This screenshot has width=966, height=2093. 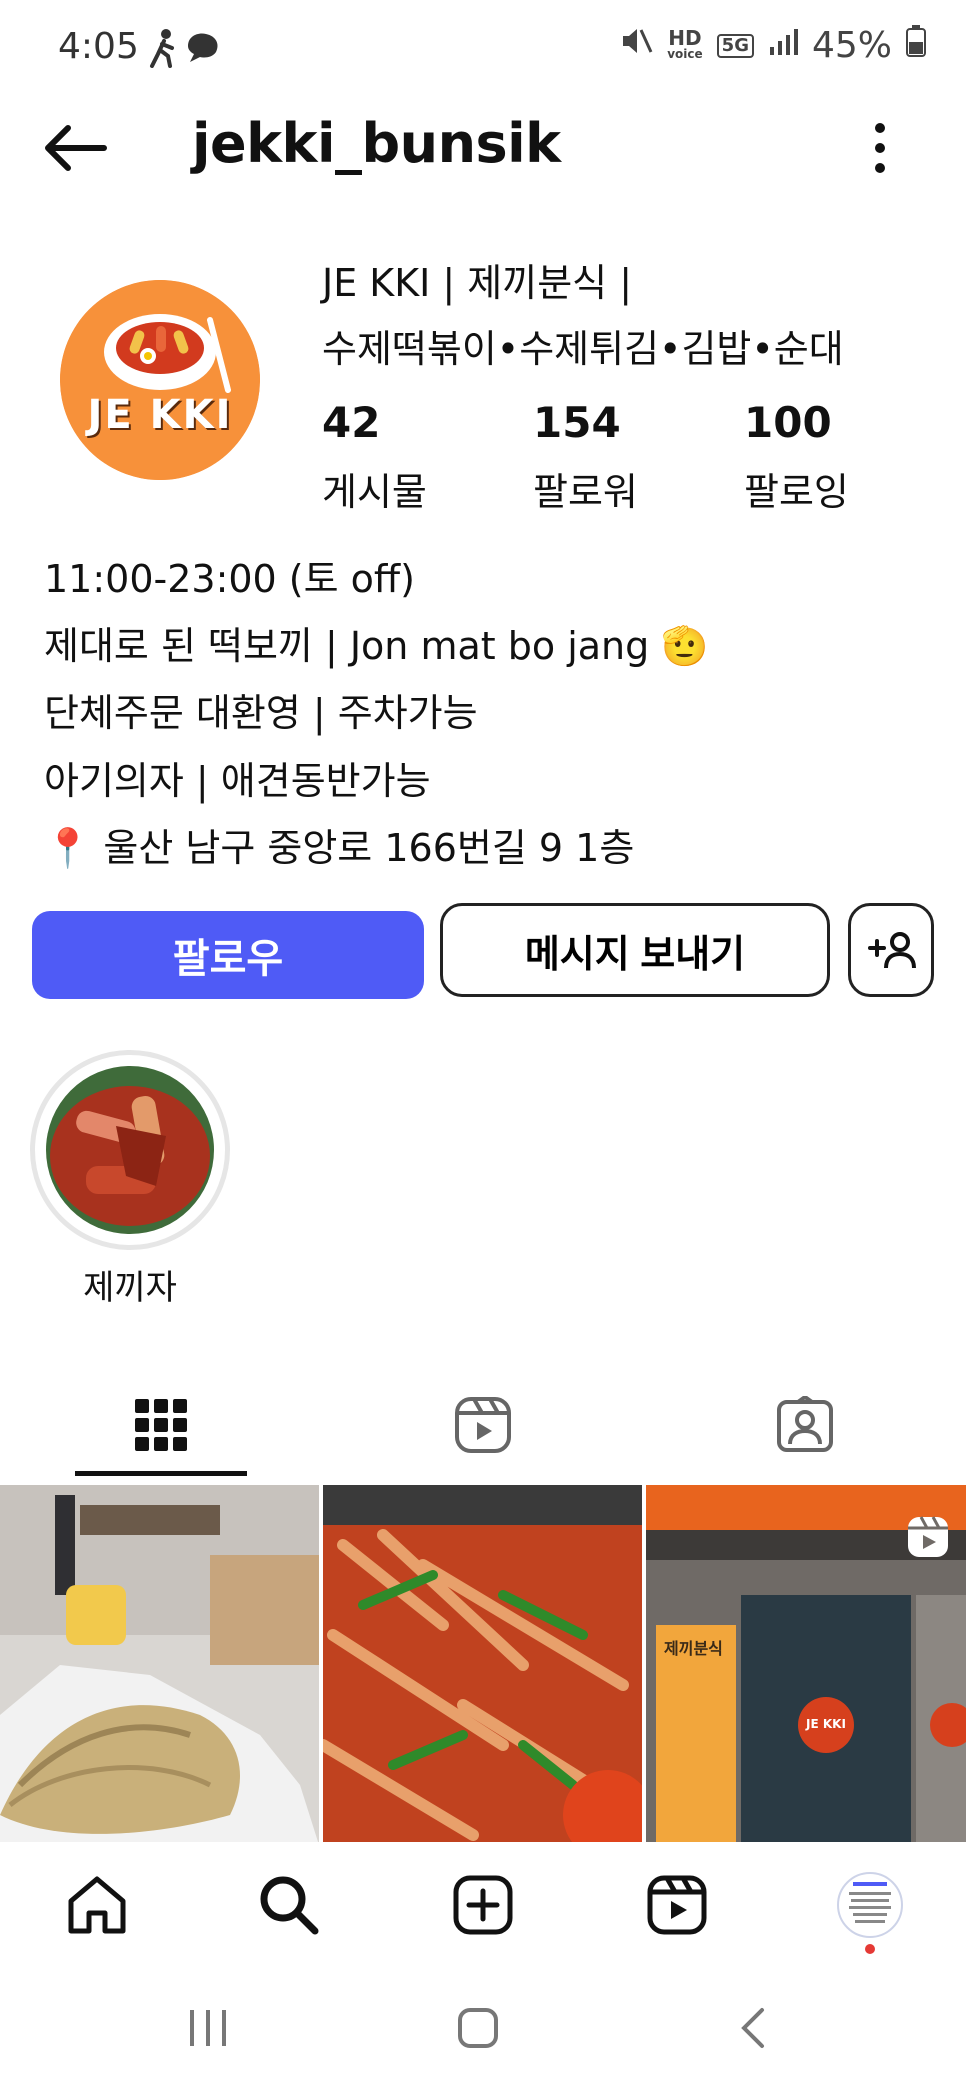 I want to click on post-image-skewers, so click(x=159, y=1665).